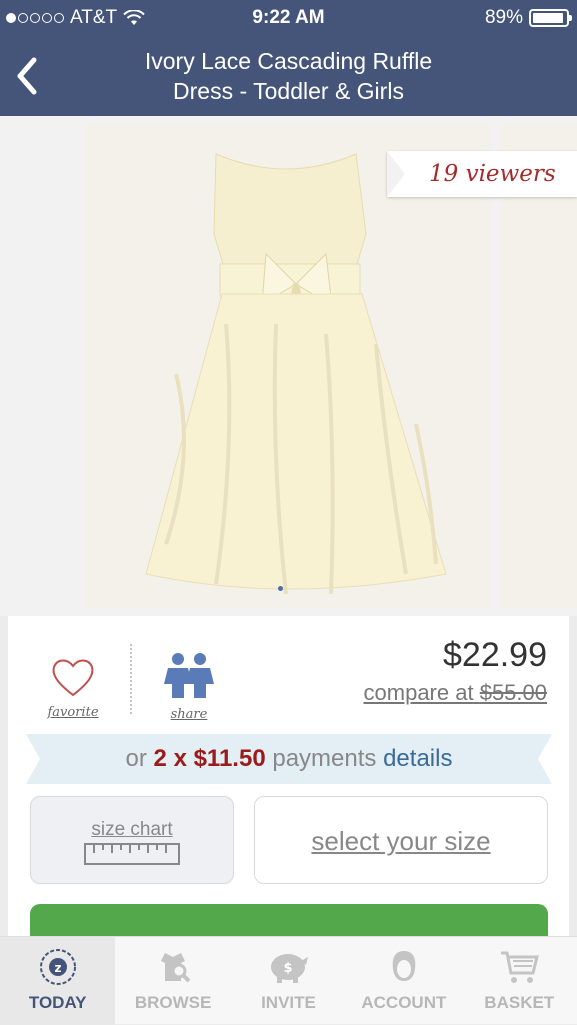 This screenshot has height=1025, width=577. I want to click on person-icon, so click(404, 966).